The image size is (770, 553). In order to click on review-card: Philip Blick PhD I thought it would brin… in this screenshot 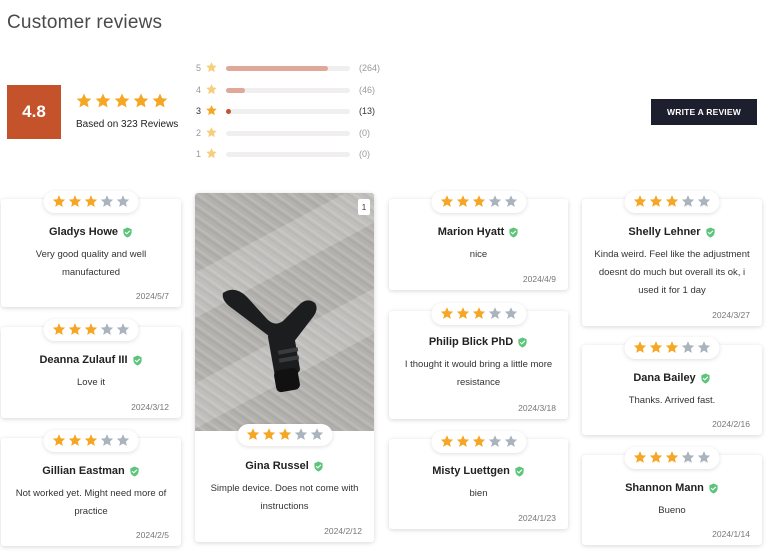, I will do `click(478, 361)`.